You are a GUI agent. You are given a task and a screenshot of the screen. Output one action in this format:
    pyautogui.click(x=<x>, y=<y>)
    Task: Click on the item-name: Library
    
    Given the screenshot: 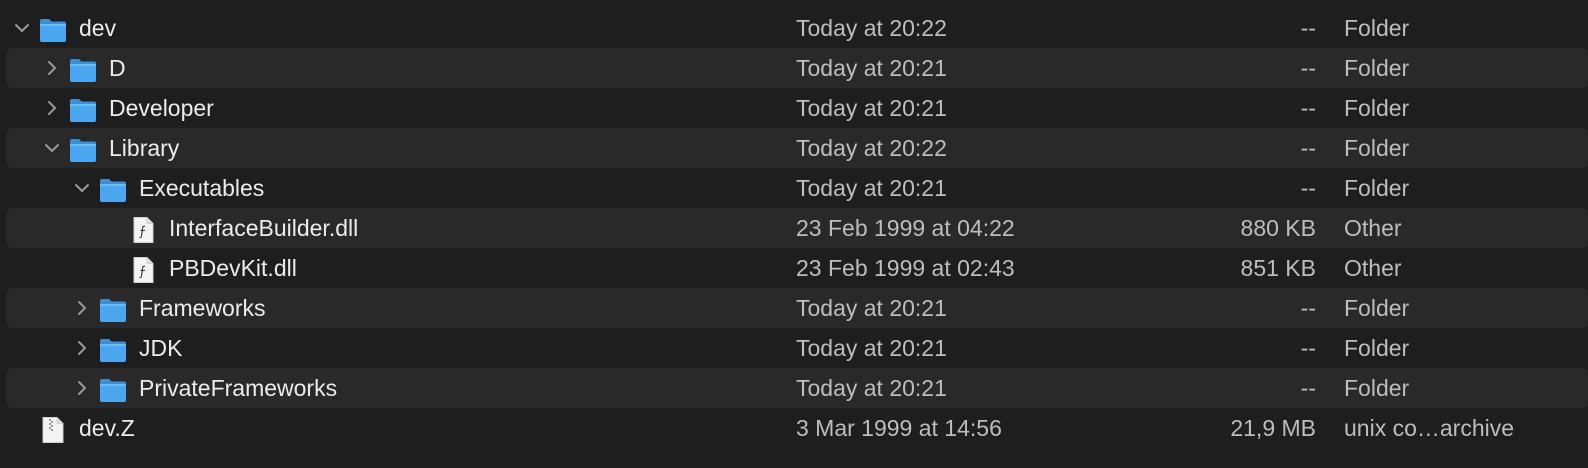 What is the action you would take?
    pyautogui.click(x=144, y=148)
    